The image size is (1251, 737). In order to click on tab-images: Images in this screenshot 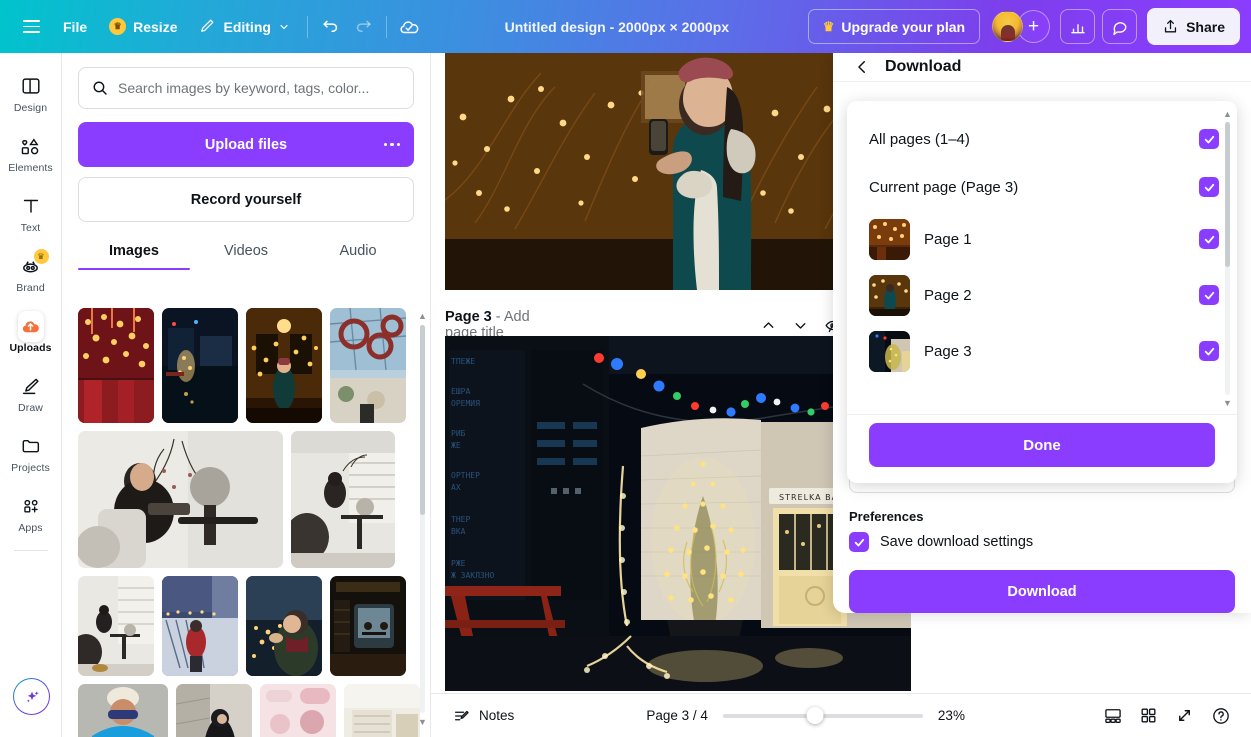, I will do `click(134, 256)`.